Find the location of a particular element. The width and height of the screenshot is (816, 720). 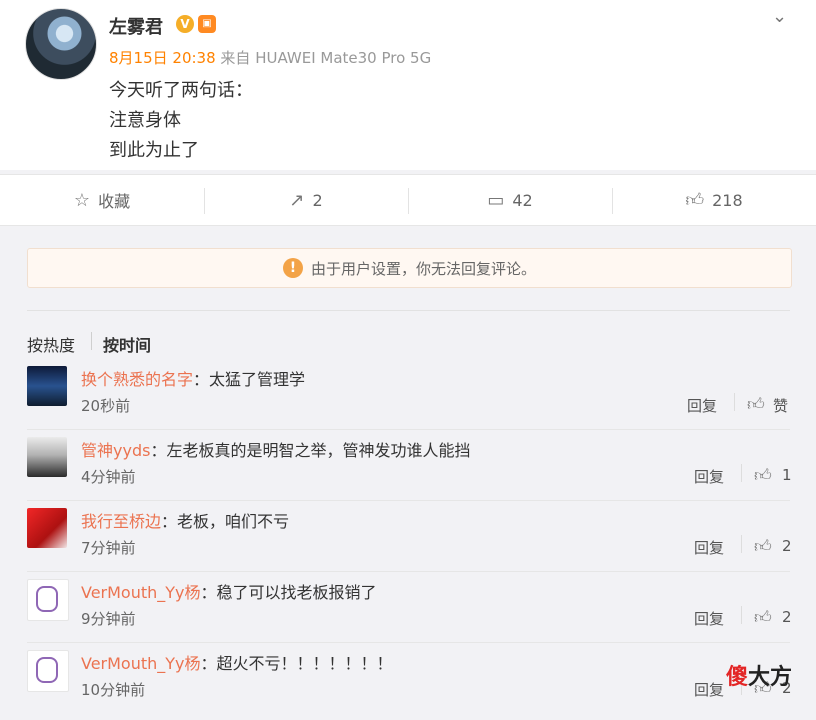

post-source: 来自 HUAWEI Mate30 Pro 5G is located at coordinates (326, 58).